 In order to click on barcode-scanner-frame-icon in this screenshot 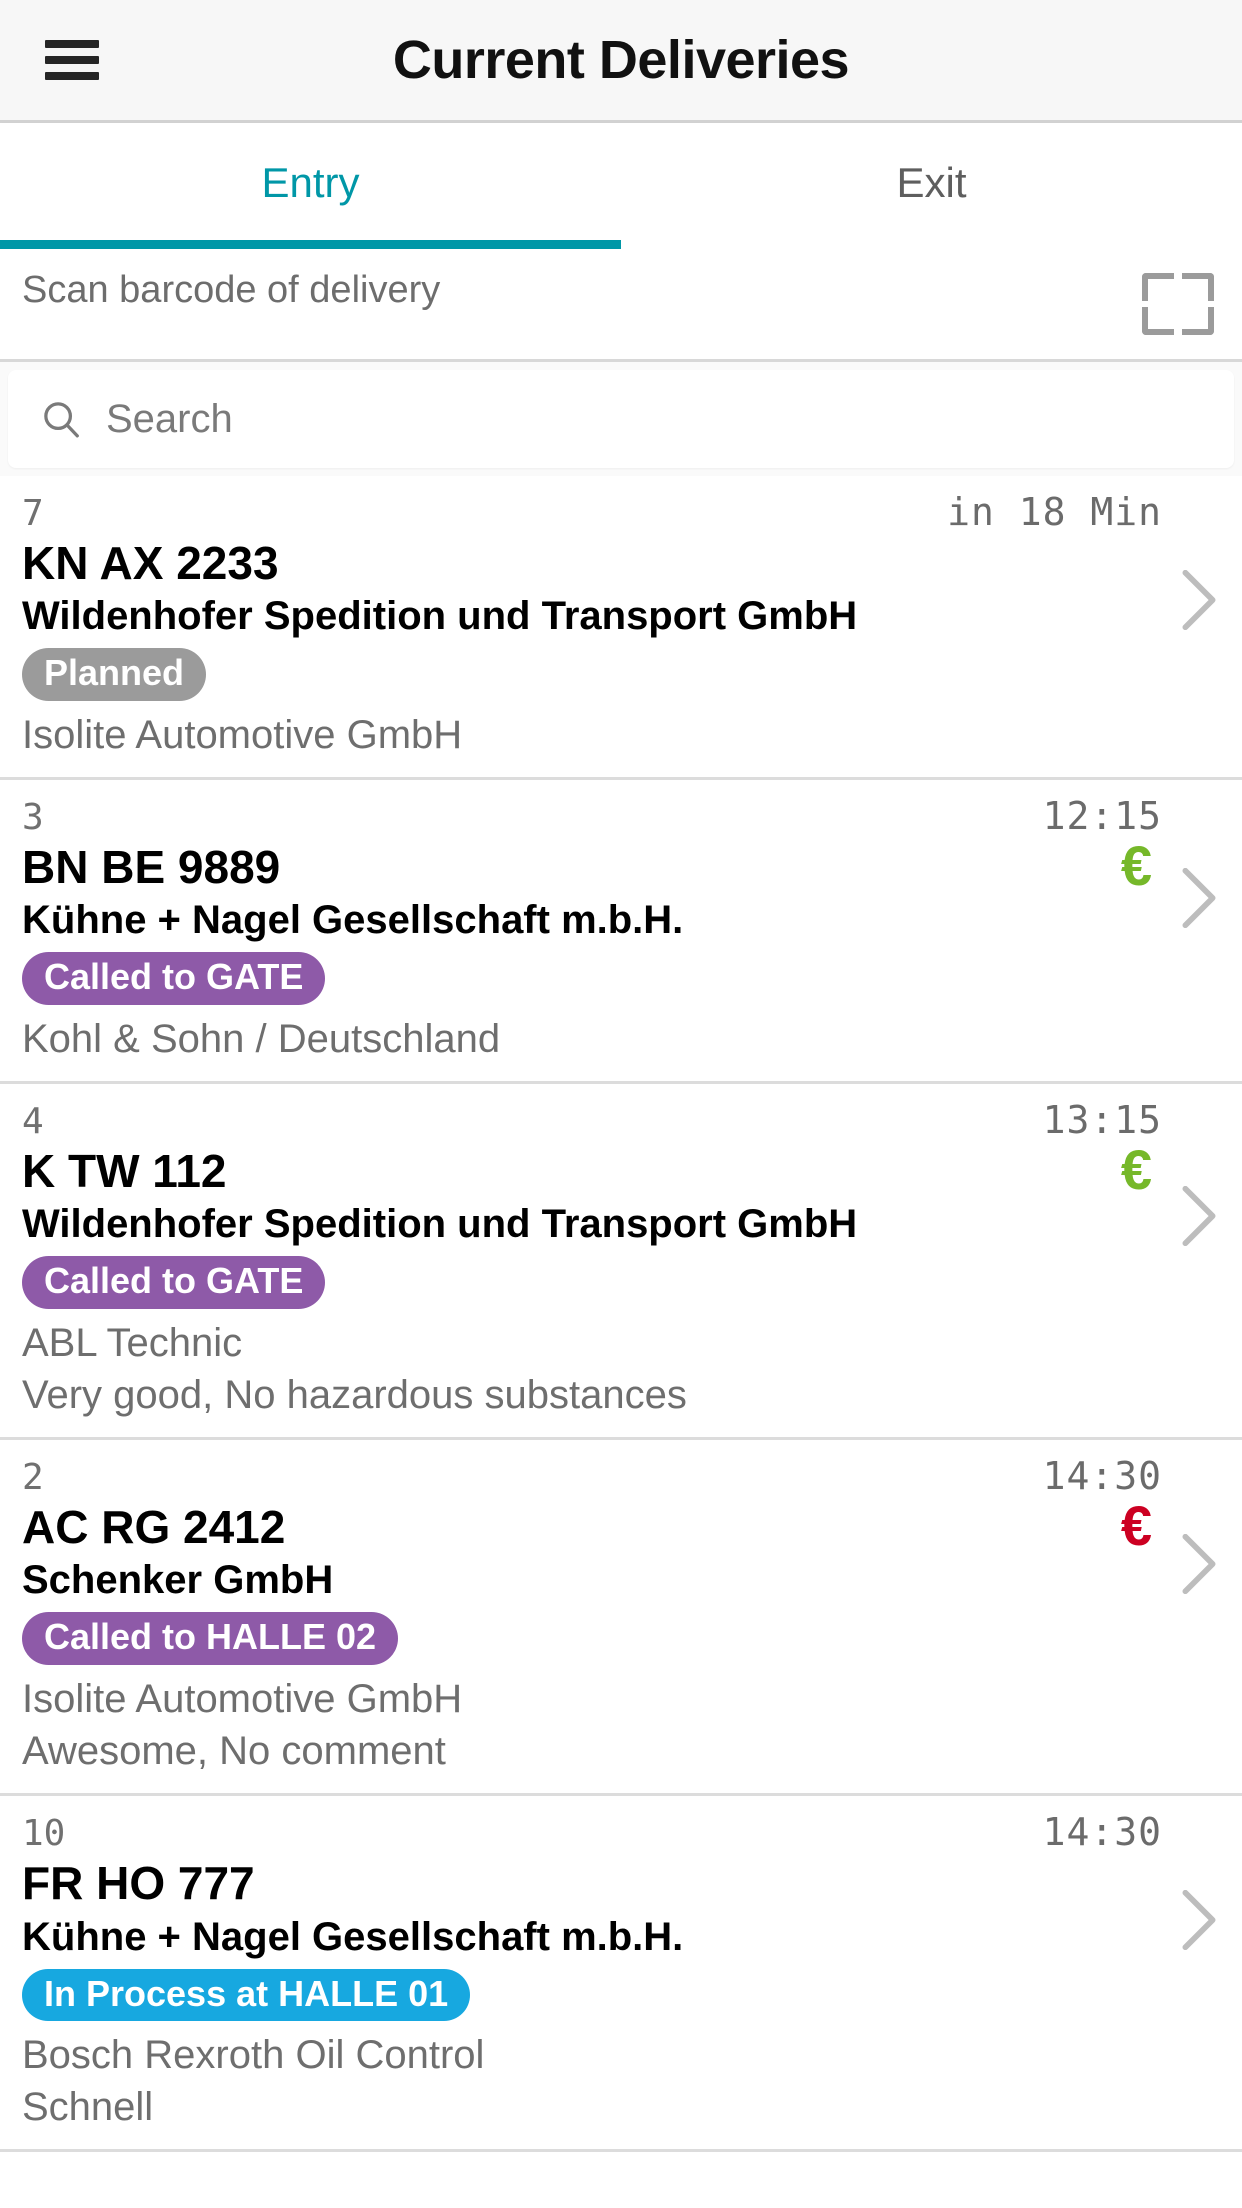, I will do `click(1178, 304)`.